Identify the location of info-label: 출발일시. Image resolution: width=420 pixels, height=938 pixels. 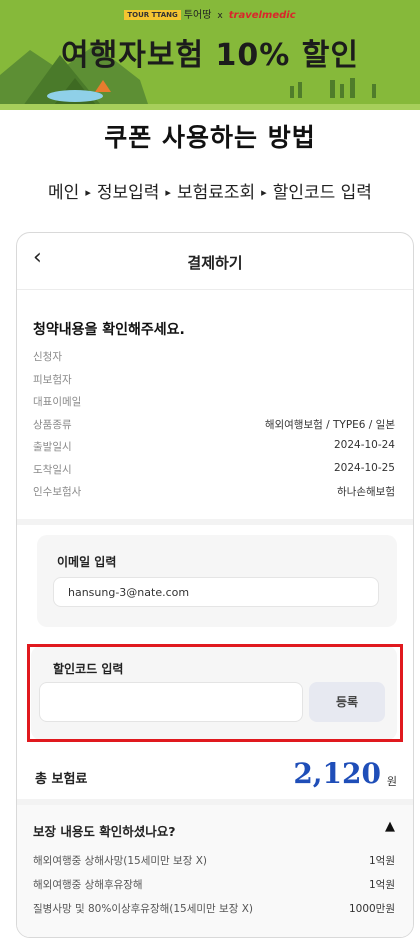
(52, 447).